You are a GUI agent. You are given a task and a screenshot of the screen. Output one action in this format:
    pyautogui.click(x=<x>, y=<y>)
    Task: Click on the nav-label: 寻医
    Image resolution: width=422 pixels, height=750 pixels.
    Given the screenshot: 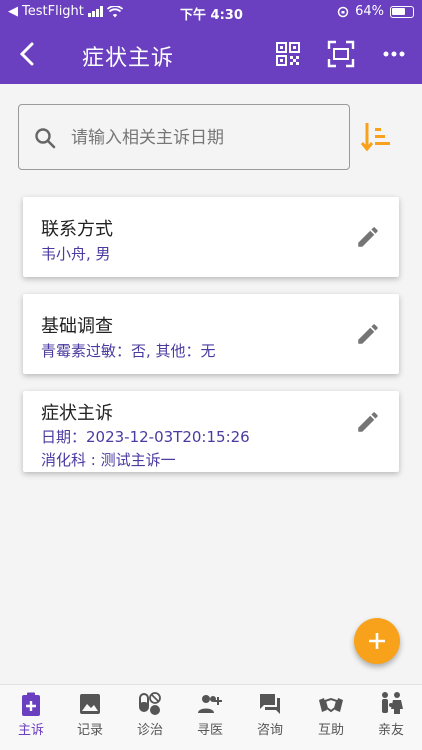 What is the action you would take?
    pyautogui.click(x=209, y=730)
    